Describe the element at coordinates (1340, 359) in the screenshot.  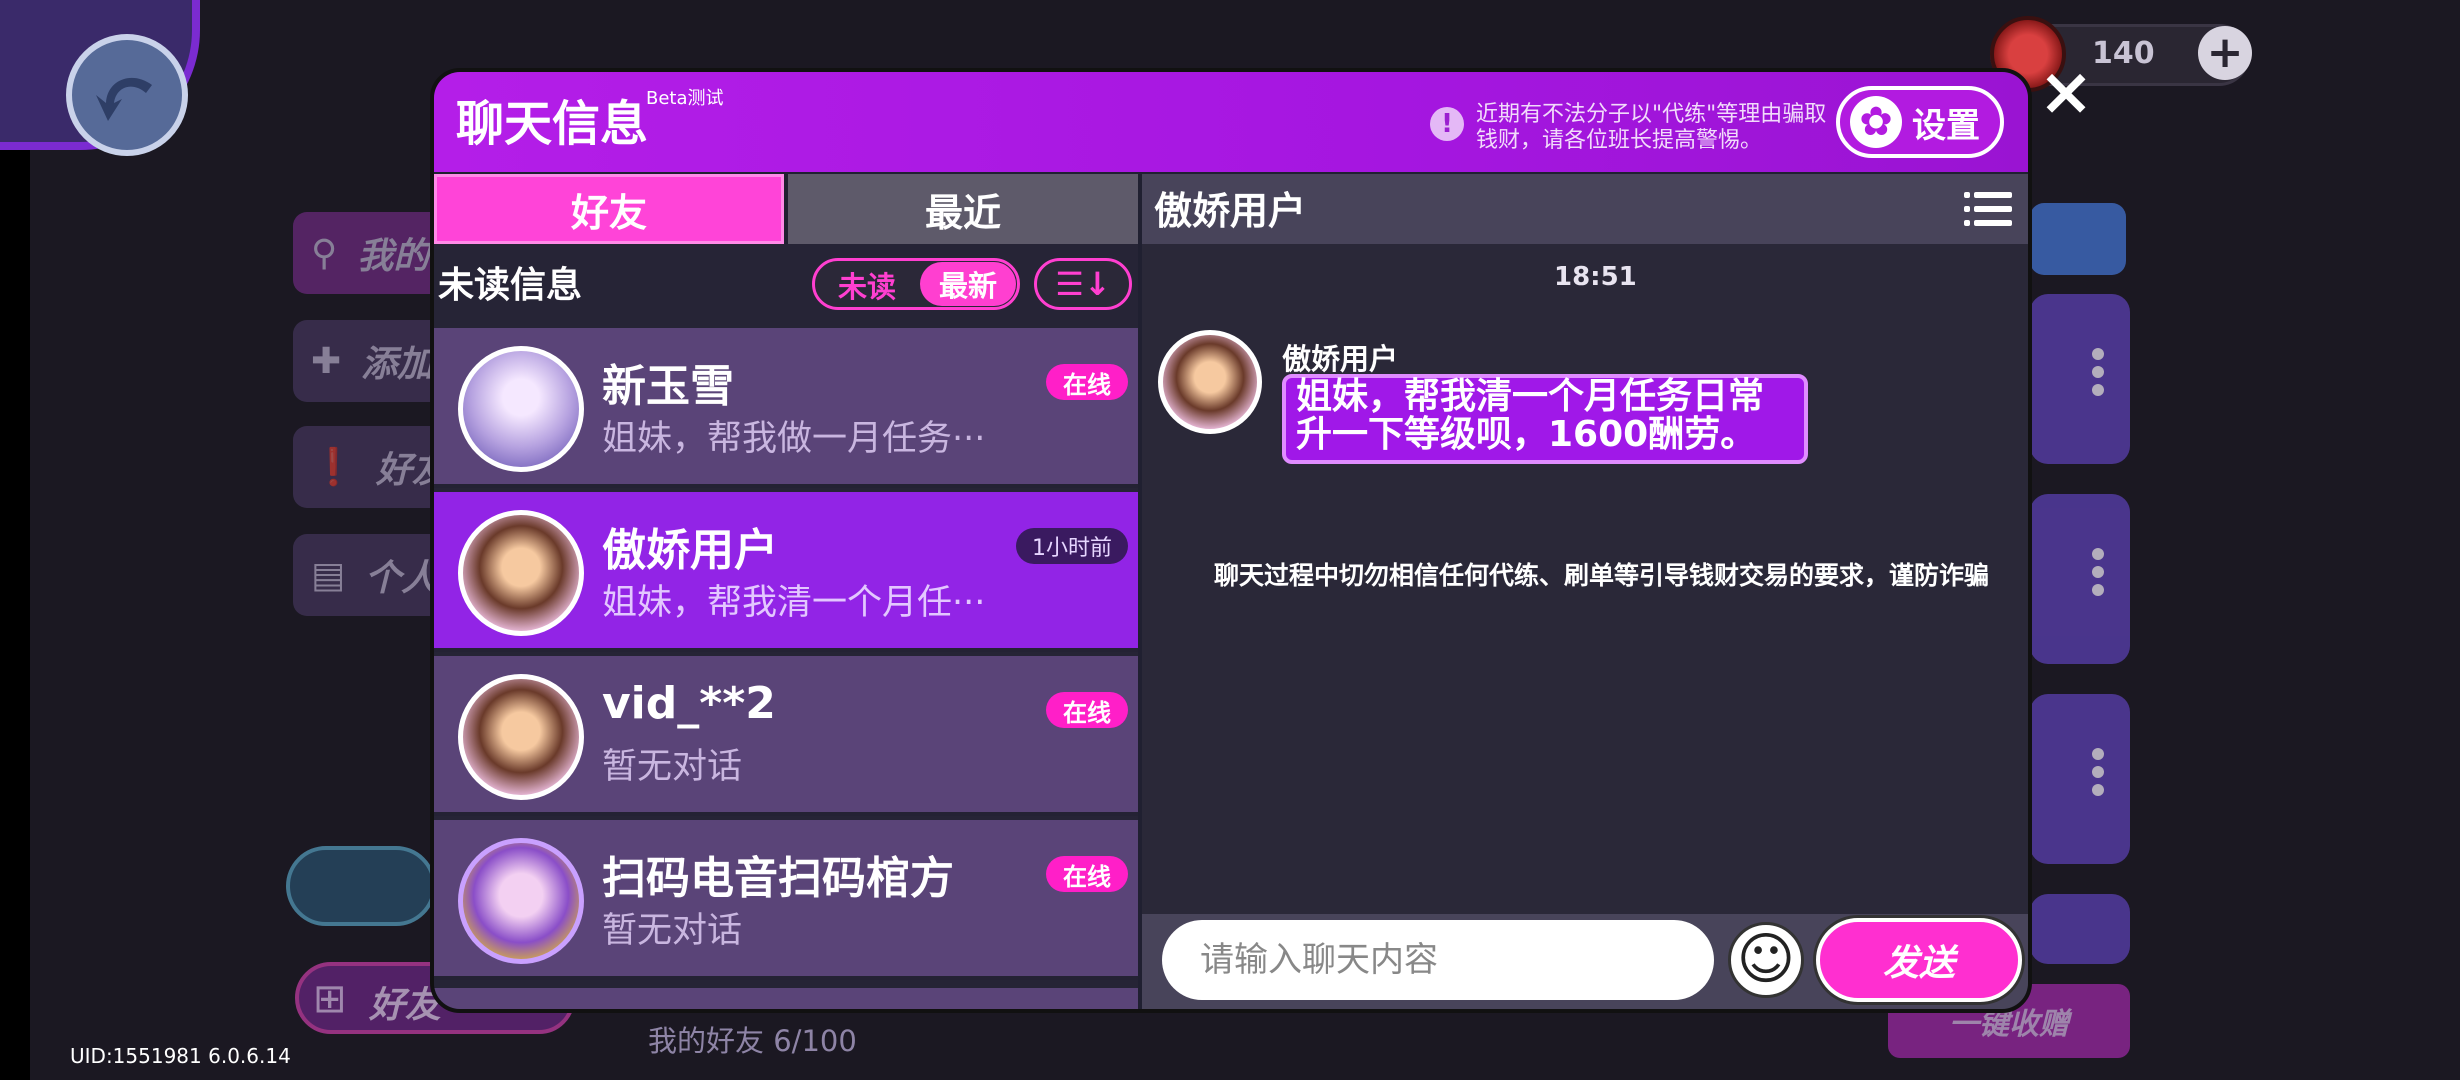
I see `sender-name: 傲娇用户` at that location.